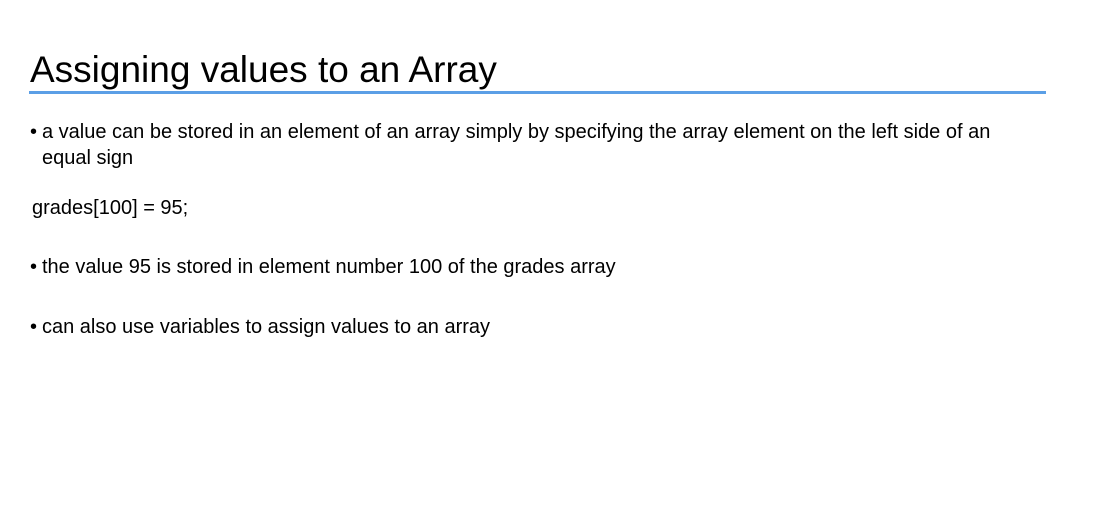 The width and height of the screenshot is (1094, 518). I want to click on code-example: grades[100] = 95;, so click(110, 208).